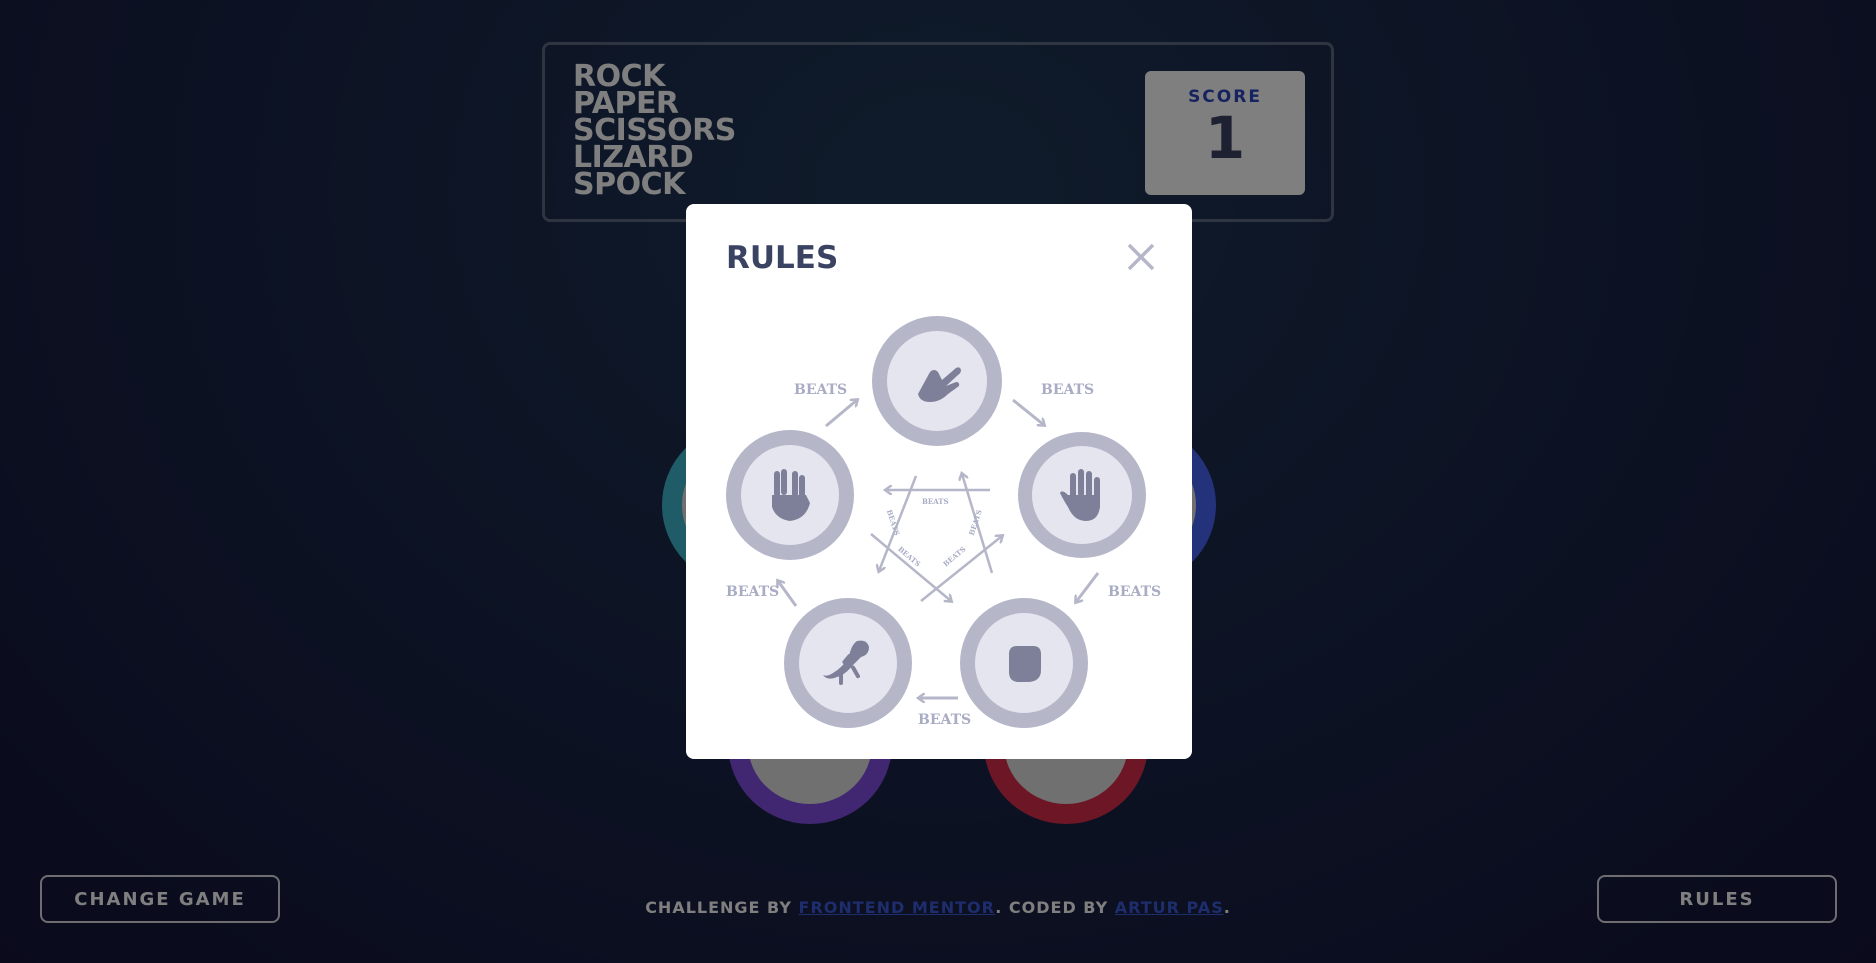 This screenshot has width=1876, height=963. What do you see at coordinates (753, 592) in the screenshot?
I see `beats-label-lizard-spock: BEATS` at bounding box center [753, 592].